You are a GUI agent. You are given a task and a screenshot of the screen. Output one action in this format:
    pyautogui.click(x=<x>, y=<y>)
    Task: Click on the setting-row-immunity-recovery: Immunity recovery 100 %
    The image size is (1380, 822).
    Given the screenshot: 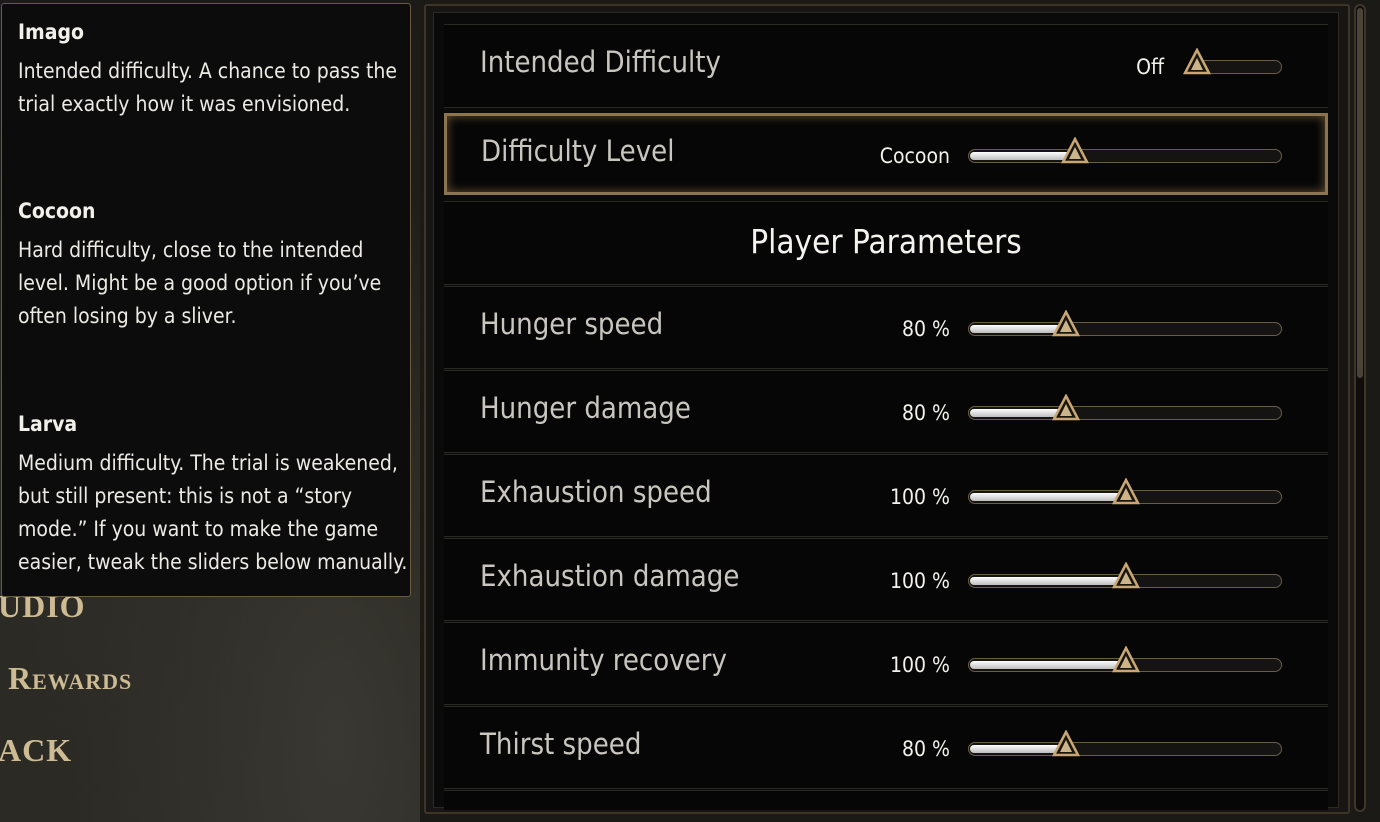 What is the action you would take?
    pyautogui.click(x=886, y=663)
    